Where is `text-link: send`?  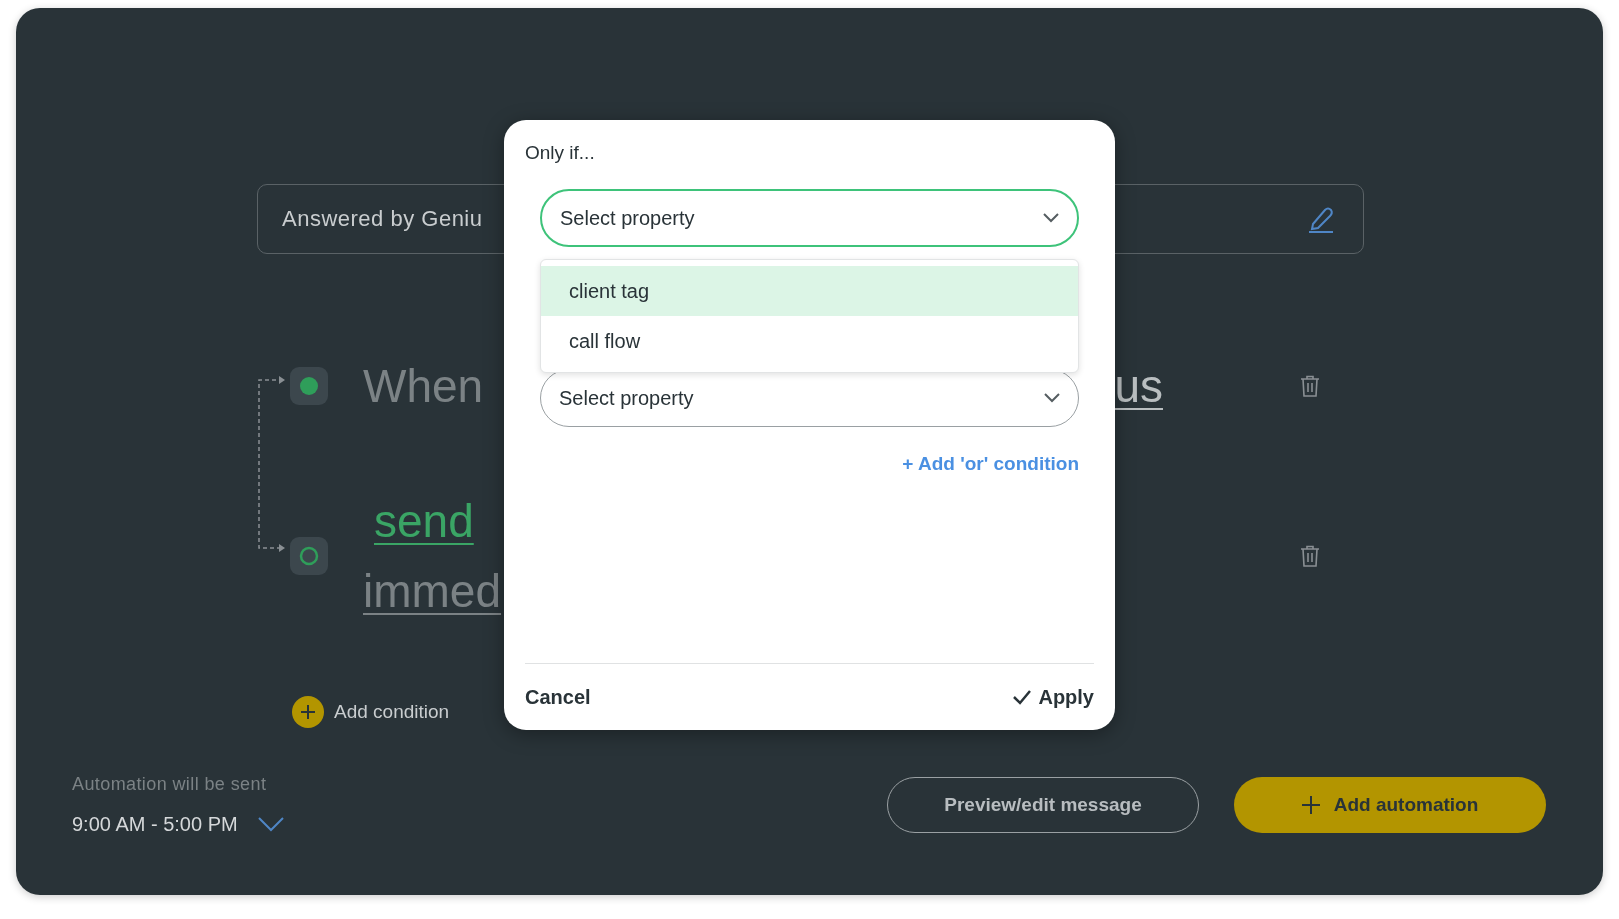
text-link: send is located at coordinates (424, 521).